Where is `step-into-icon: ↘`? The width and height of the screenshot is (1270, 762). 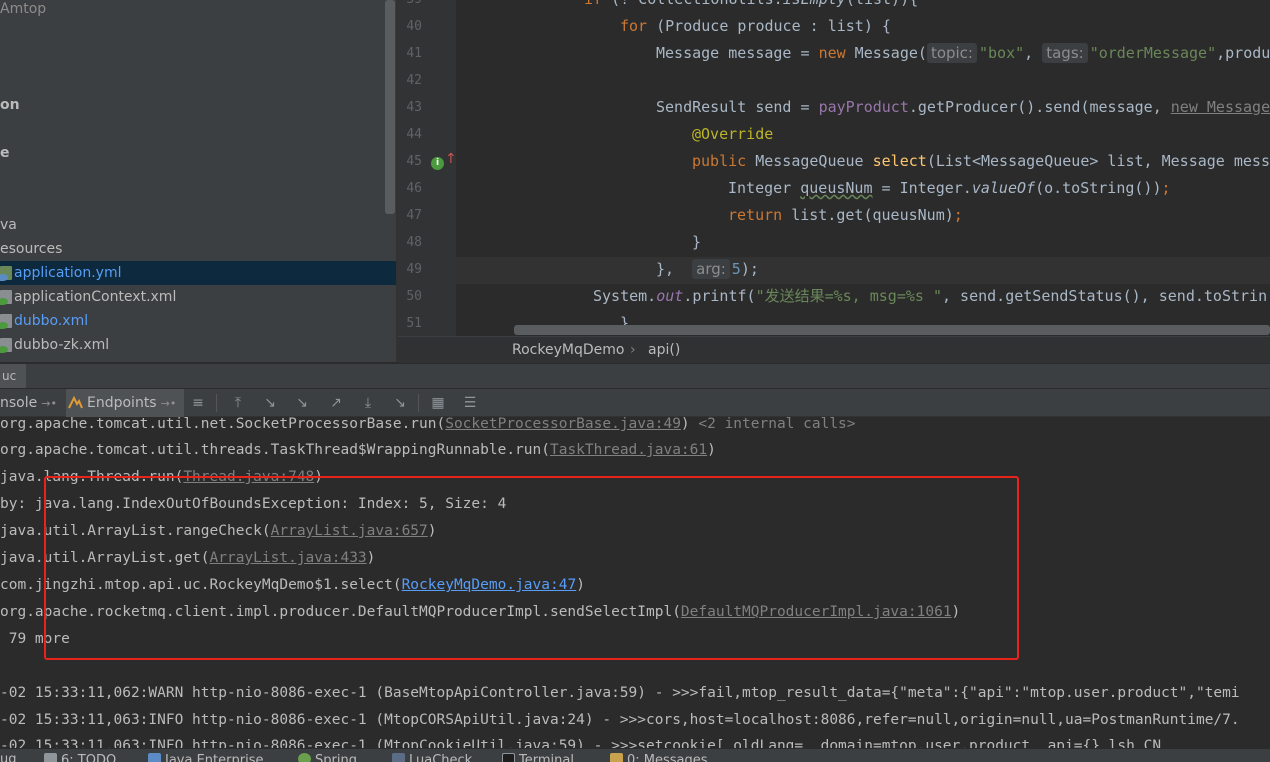
step-into-icon: ↘ is located at coordinates (302, 403).